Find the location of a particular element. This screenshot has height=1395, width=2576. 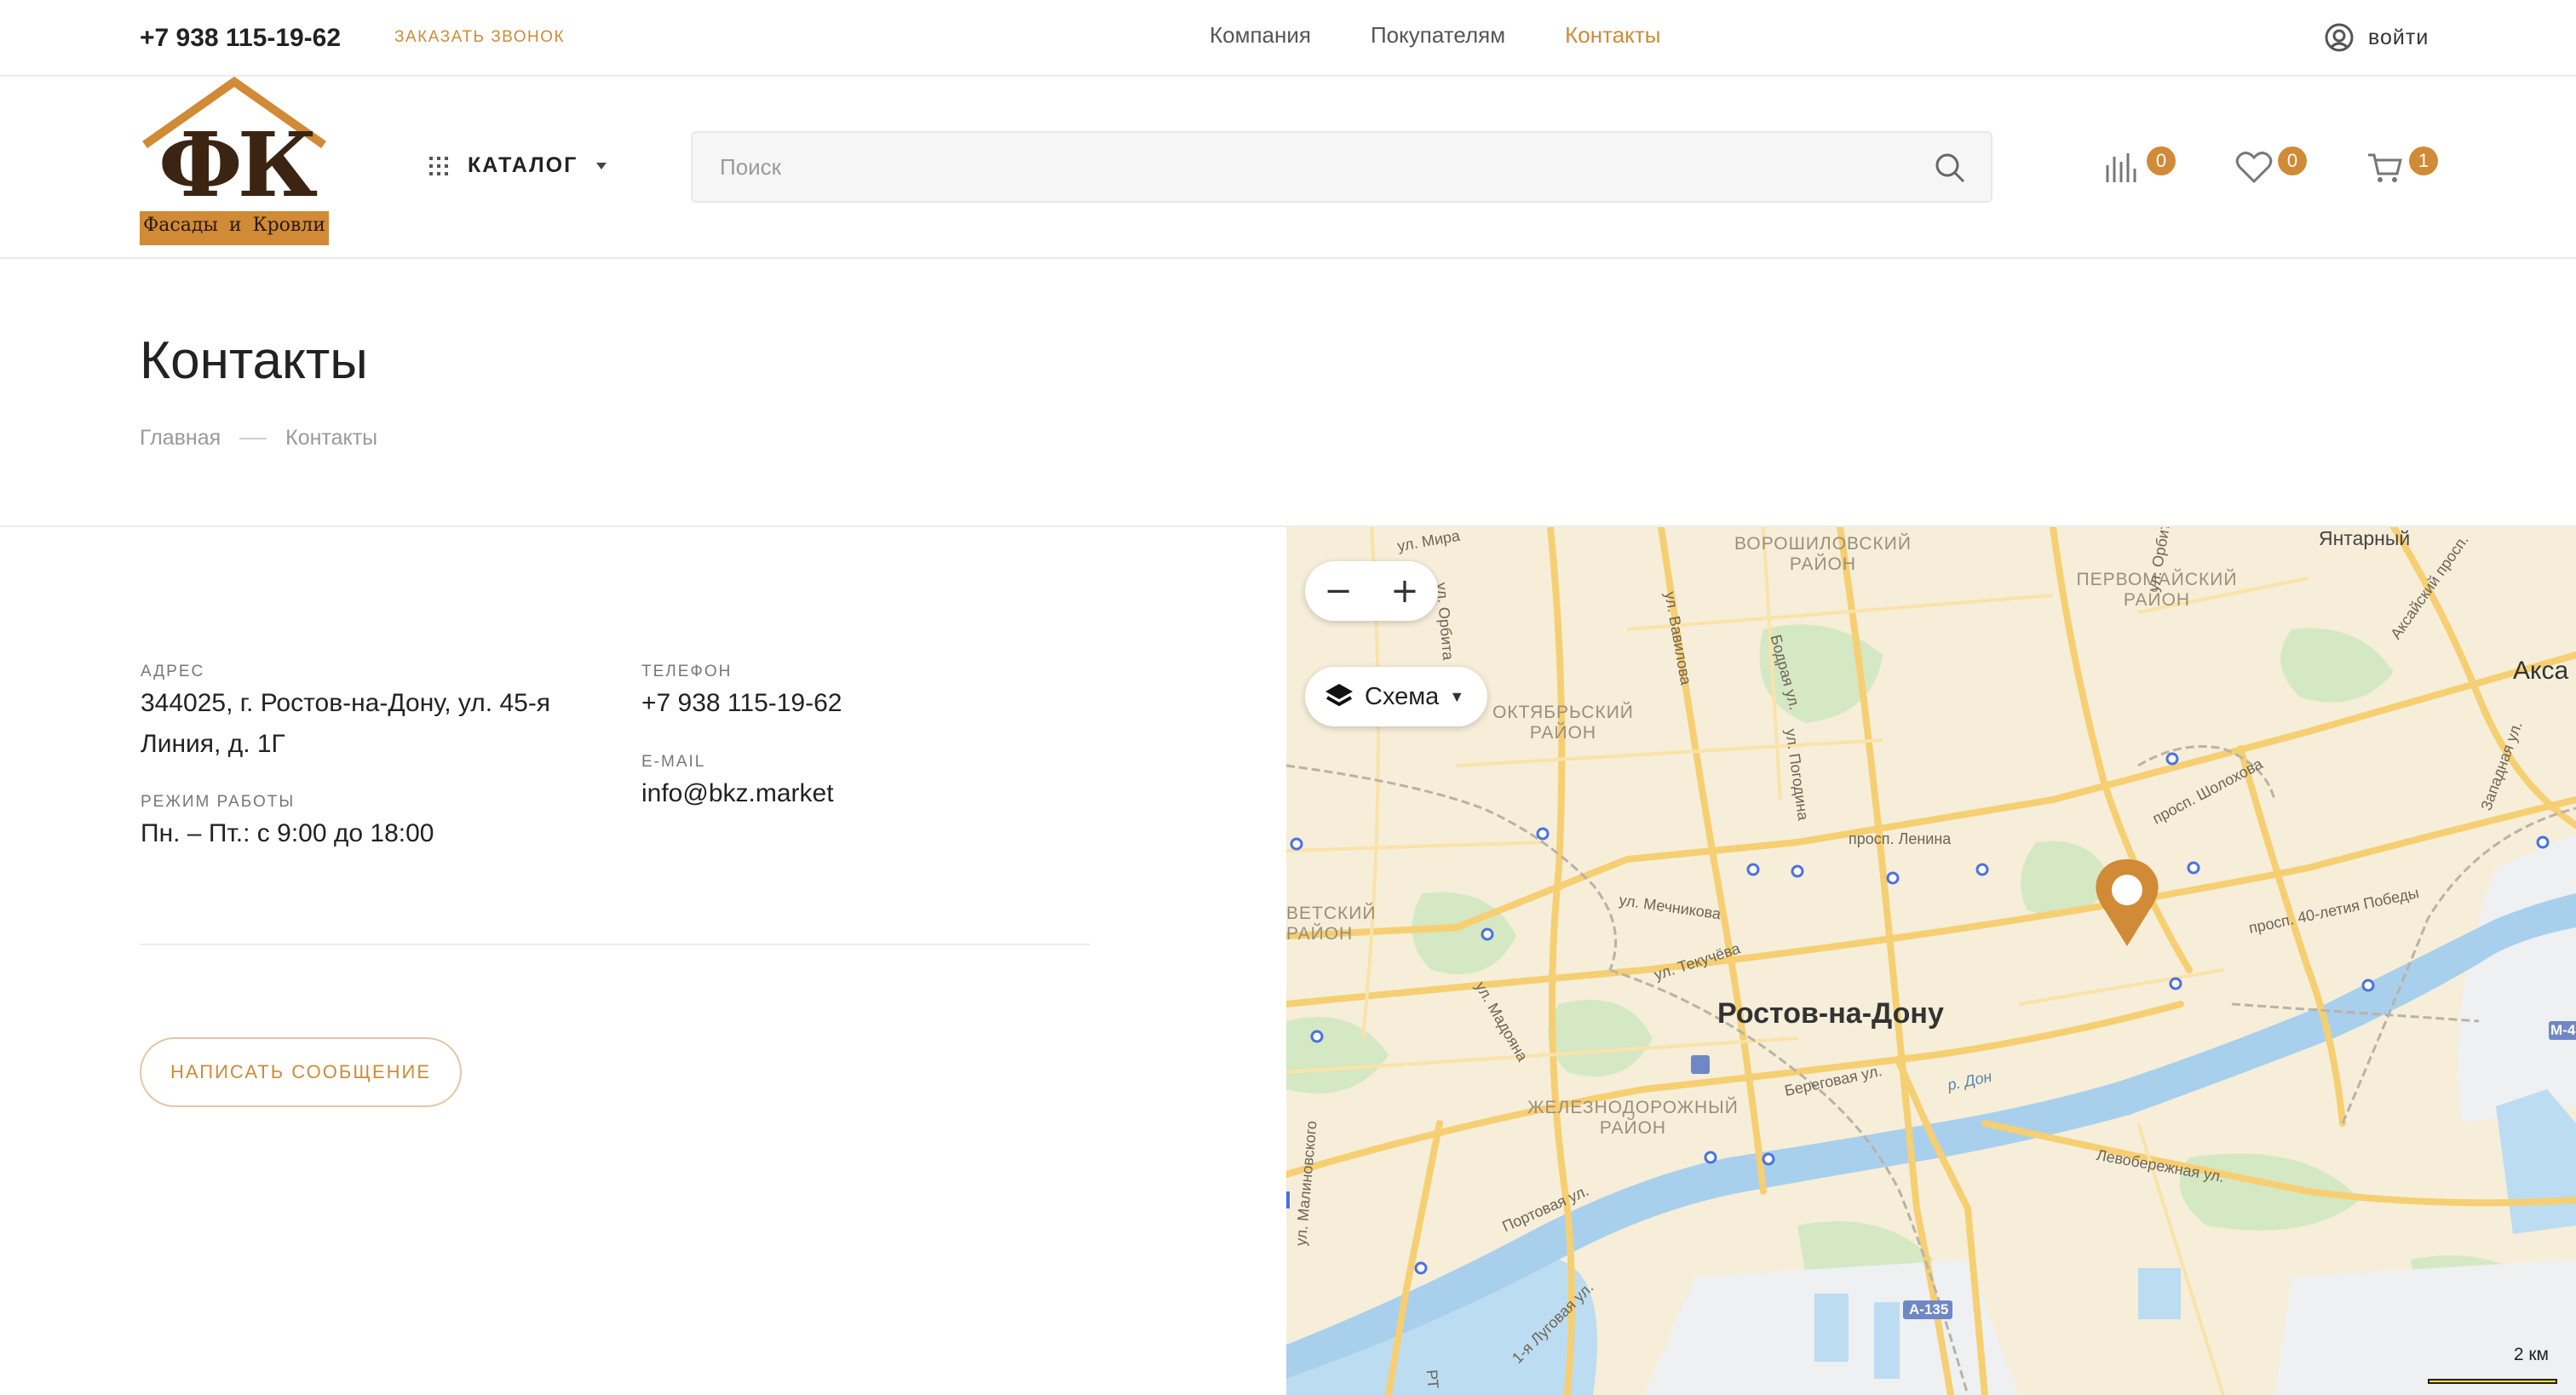

zoom-control: − + is located at coordinates (1372, 591).